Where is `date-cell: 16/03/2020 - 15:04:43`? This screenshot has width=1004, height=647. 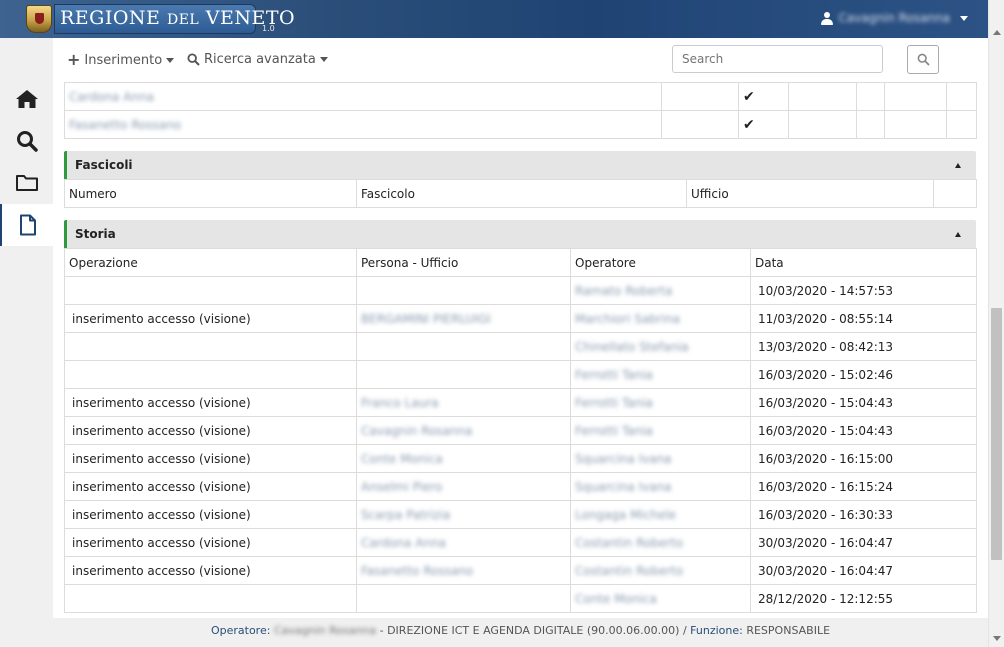 date-cell: 16/03/2020 - 15:04:43 is located at coordinates (863, 402).